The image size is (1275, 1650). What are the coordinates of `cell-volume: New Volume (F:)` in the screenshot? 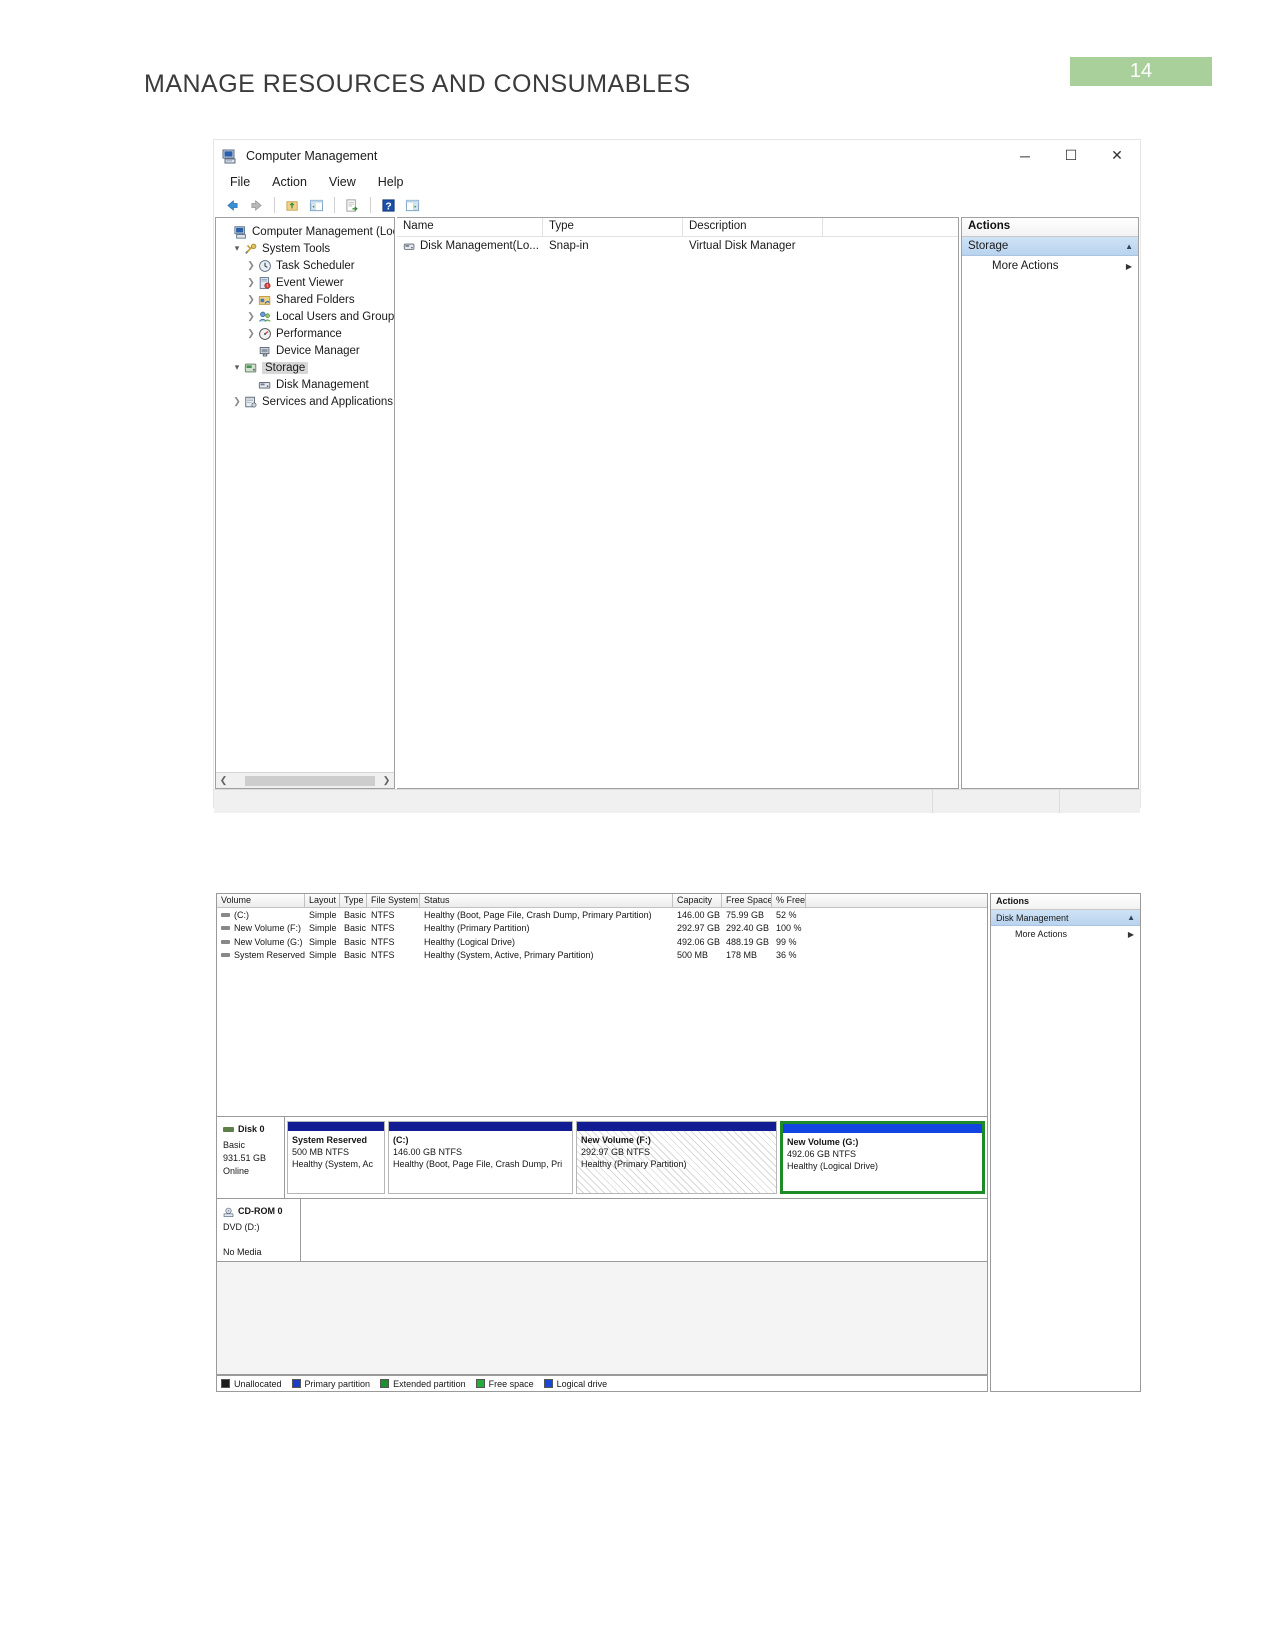 It's located at (261, 928).